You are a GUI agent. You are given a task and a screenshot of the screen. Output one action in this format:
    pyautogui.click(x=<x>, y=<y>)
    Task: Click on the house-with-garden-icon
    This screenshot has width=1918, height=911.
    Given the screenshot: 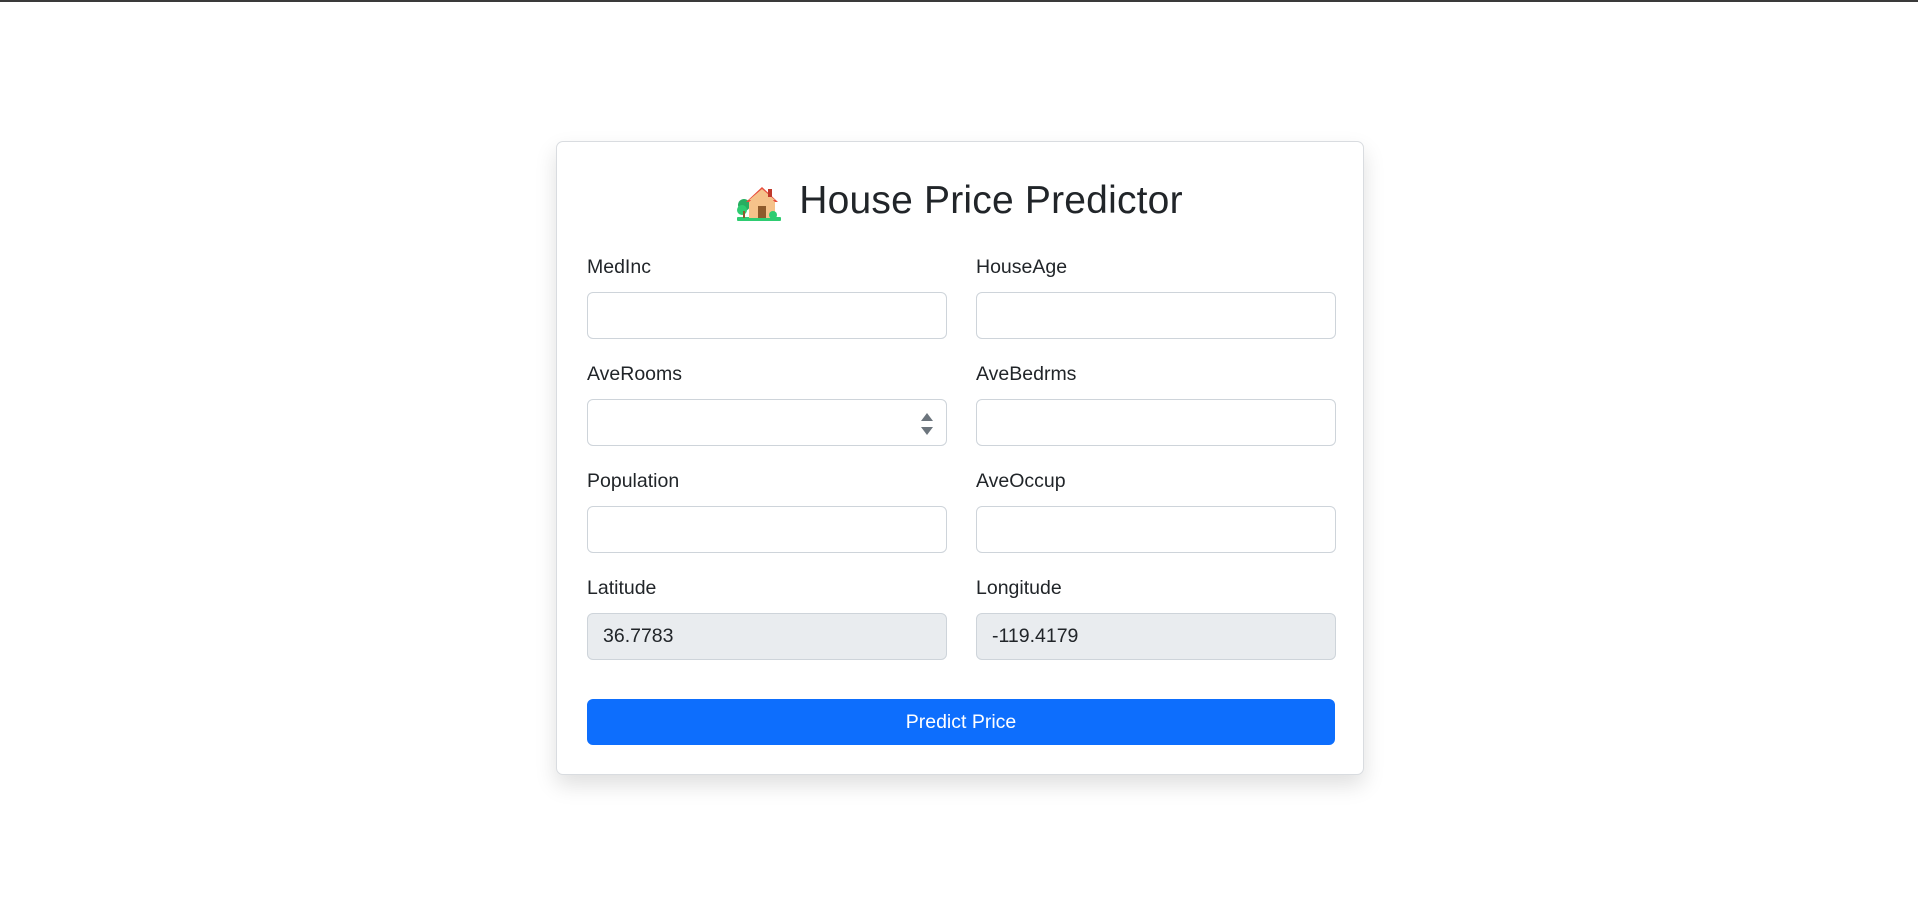 What is the action you would take?
    pyautogui.click(x=759, y=204)
    